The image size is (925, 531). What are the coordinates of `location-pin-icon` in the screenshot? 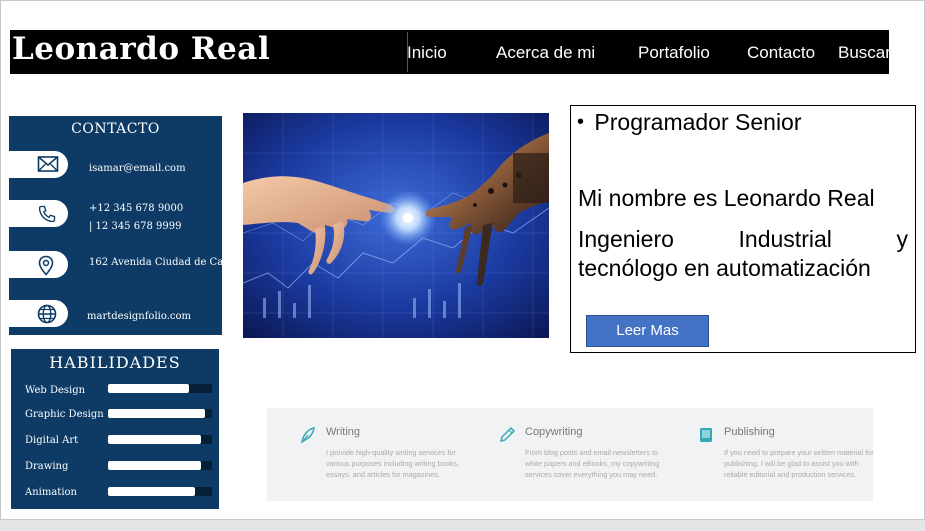 It's located at (46, 265).